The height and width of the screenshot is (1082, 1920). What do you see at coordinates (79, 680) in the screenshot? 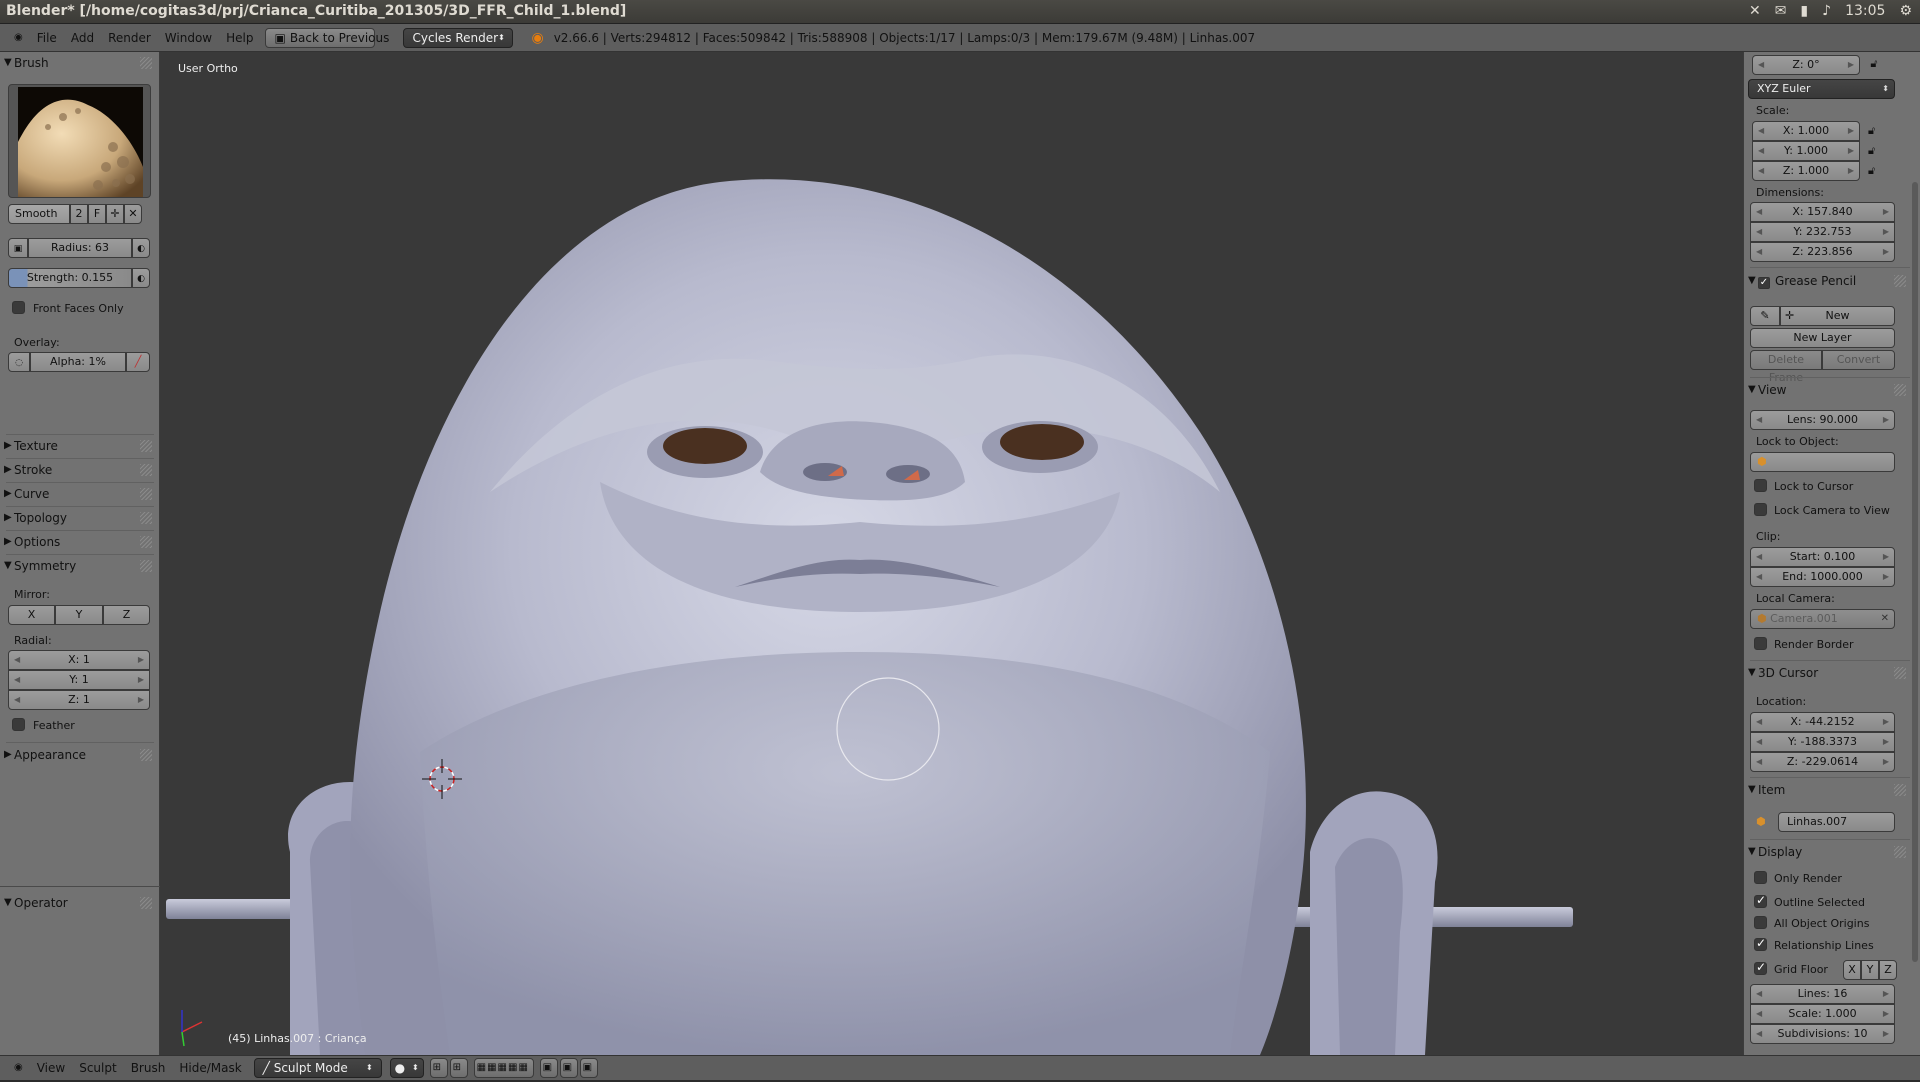
I see `radial-y-field: ◀ Y: 1 ▶` at bounding box center [79, 680].